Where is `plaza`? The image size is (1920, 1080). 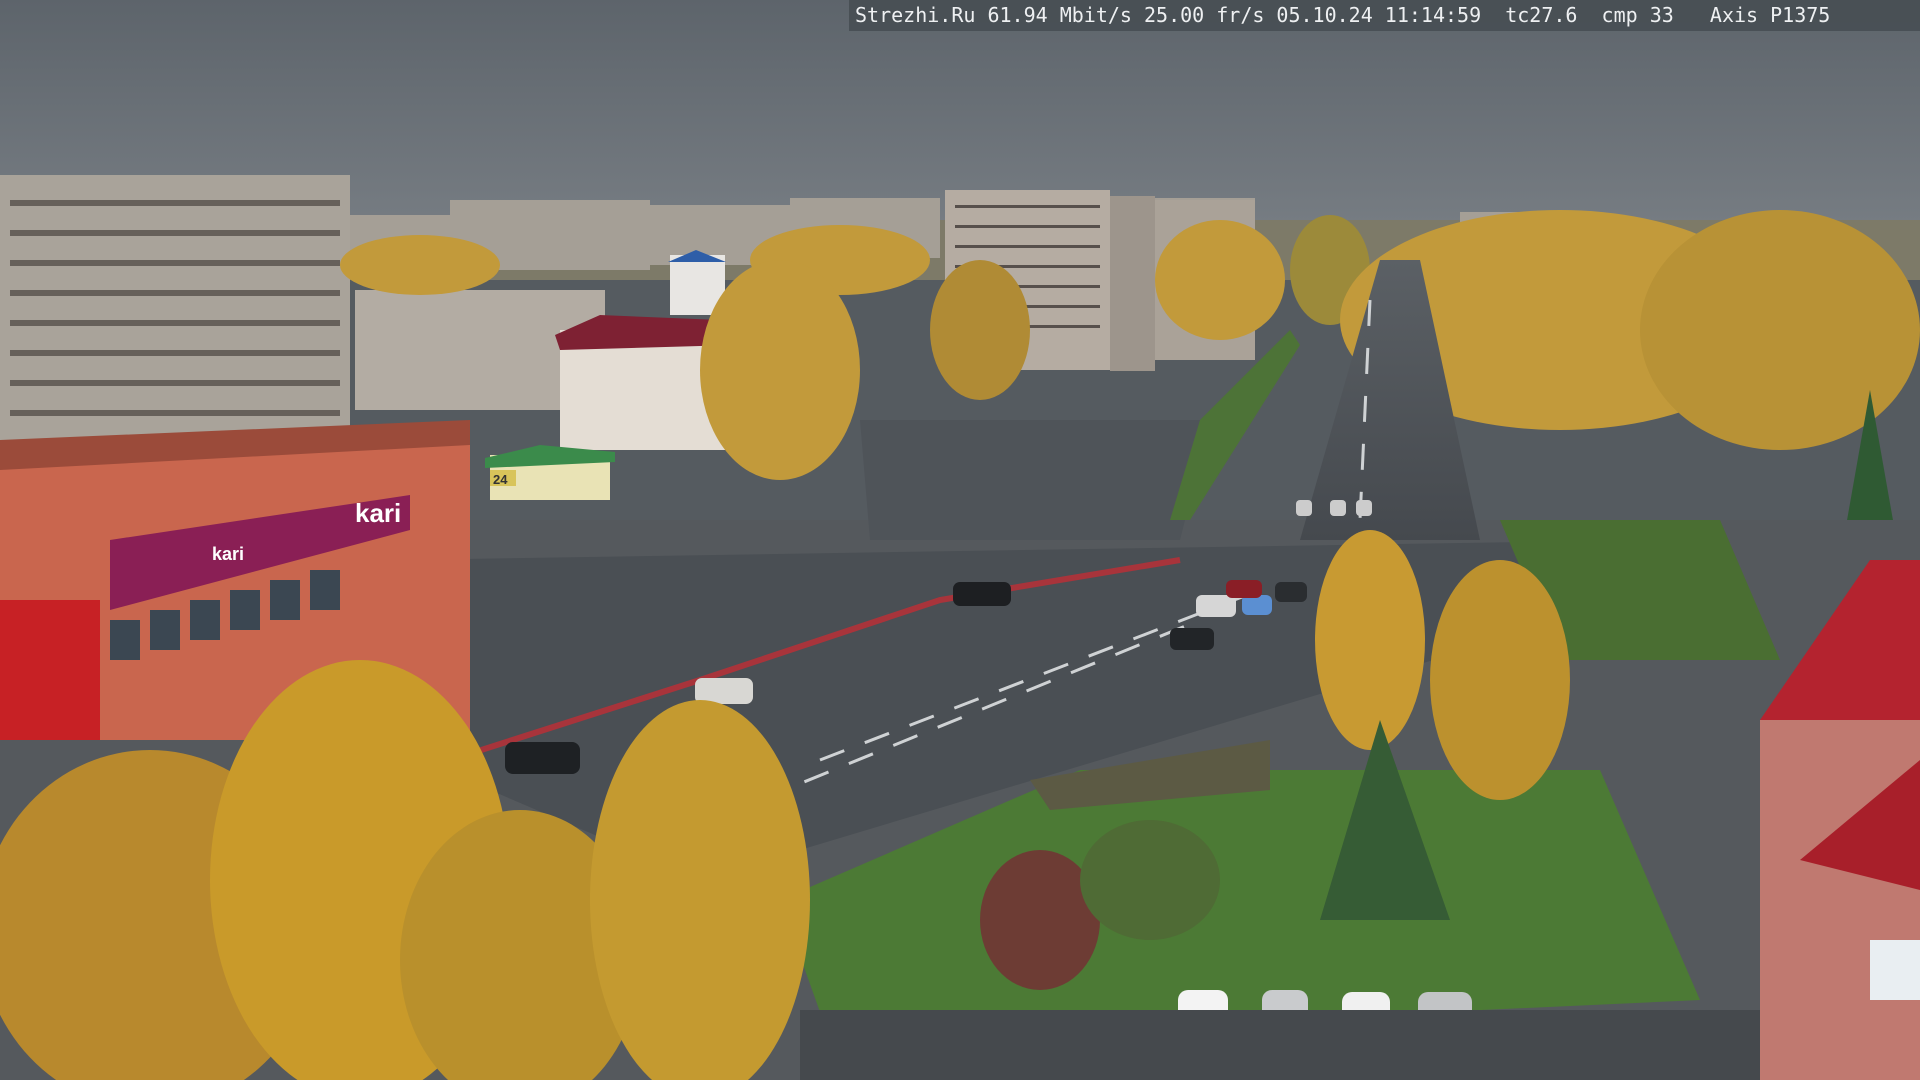
plaza is located at coordinates (1035, 480).